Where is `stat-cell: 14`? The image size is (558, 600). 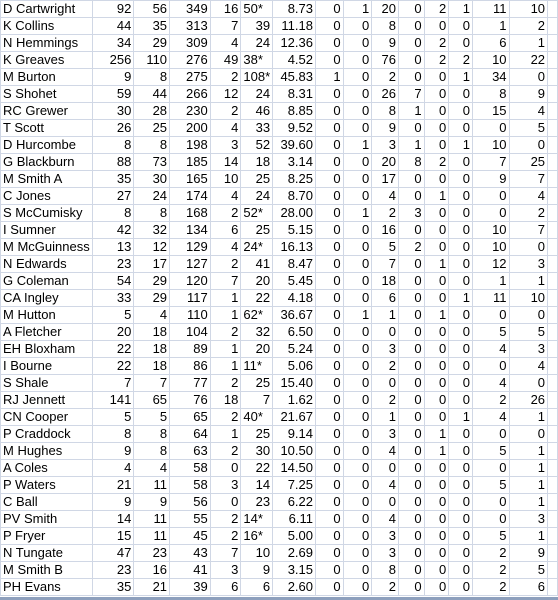 stat-cell: 14 is located at coordinates (113, 519).